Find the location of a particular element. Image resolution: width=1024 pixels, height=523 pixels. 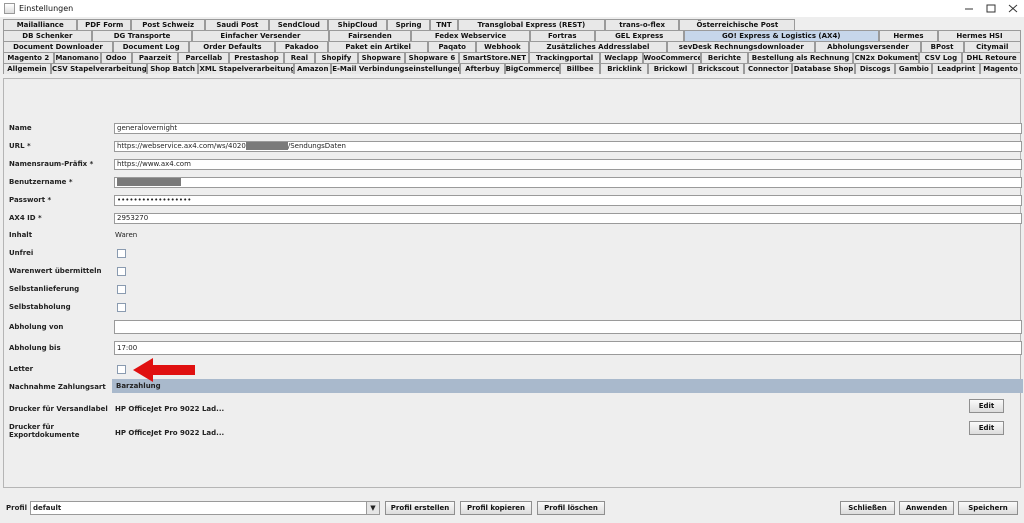

tab-mailalliance: Mailalliance is located at coordinates (40, 24).